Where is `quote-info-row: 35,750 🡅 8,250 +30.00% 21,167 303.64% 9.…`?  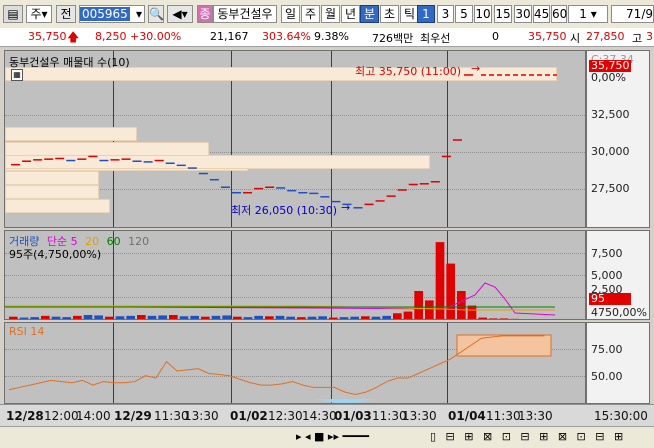
quote-info-row: 35,750 🡅 8,250 +30.00% 21,167 303.64% 9.… is located at coordinates (327, 37).